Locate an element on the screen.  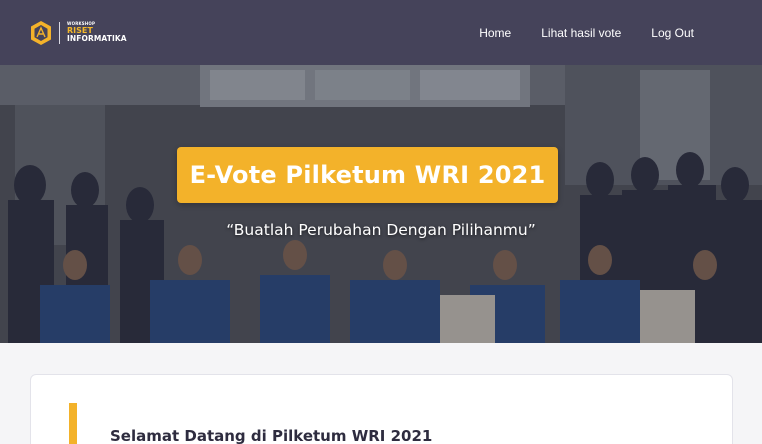
main-nav: Home Lihat hasil vote Log Out is located at coordinates (586, 33).